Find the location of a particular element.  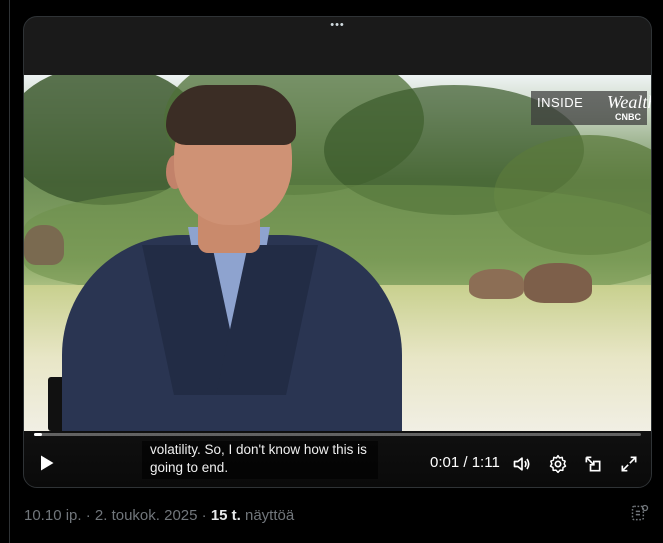

brand-inside: INSIDE is located at coordinates (560, 102).